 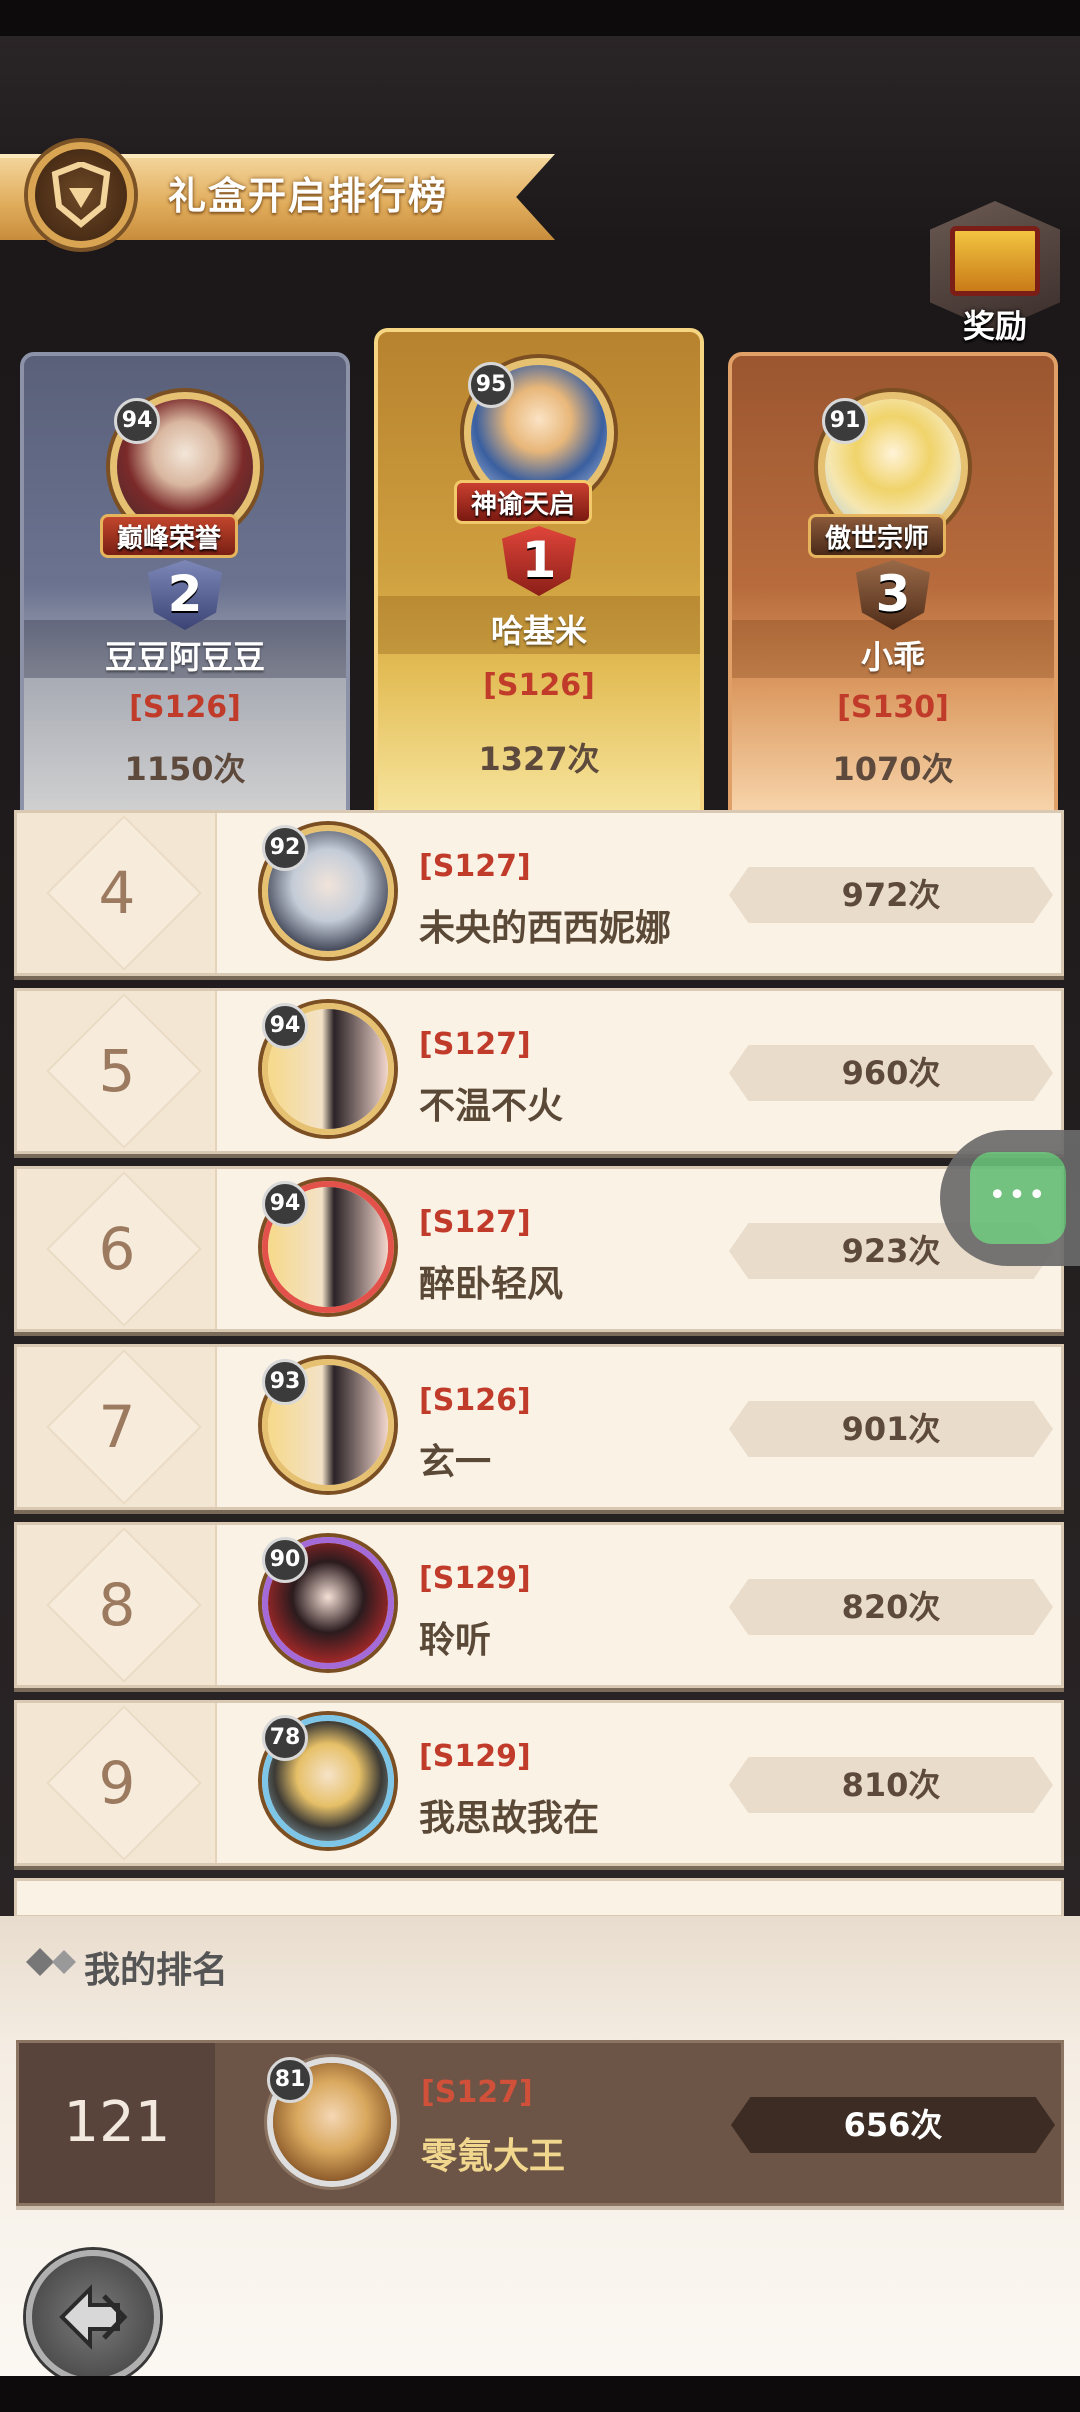 What do you see at coordinates (285, 1738) in the screenshot?
I see `level-badge: 78` at bounding box center [285, 1738].